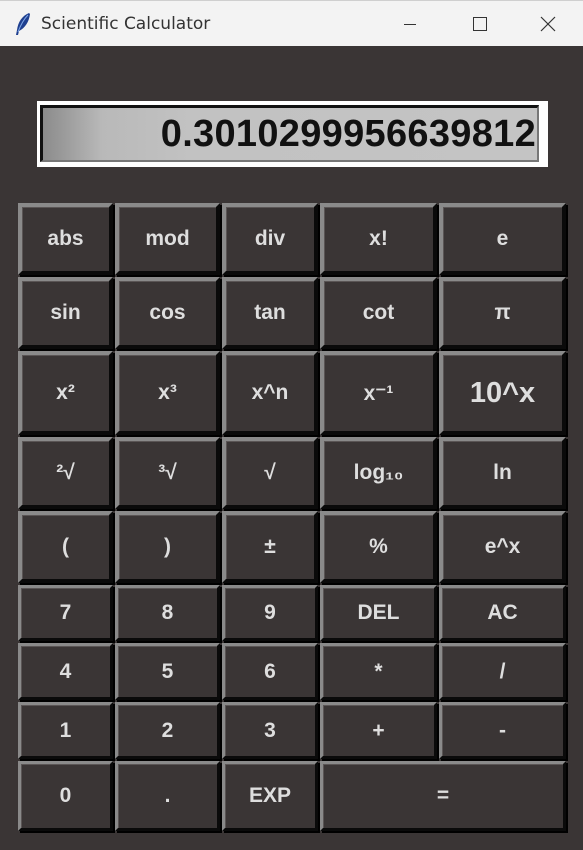 Image resolution: width=583 pixels, height=850 pixels. What do you see at coordinates (378, 730) in the screenshot?
I see `plus-button: +` at bounding box center [378, 730].